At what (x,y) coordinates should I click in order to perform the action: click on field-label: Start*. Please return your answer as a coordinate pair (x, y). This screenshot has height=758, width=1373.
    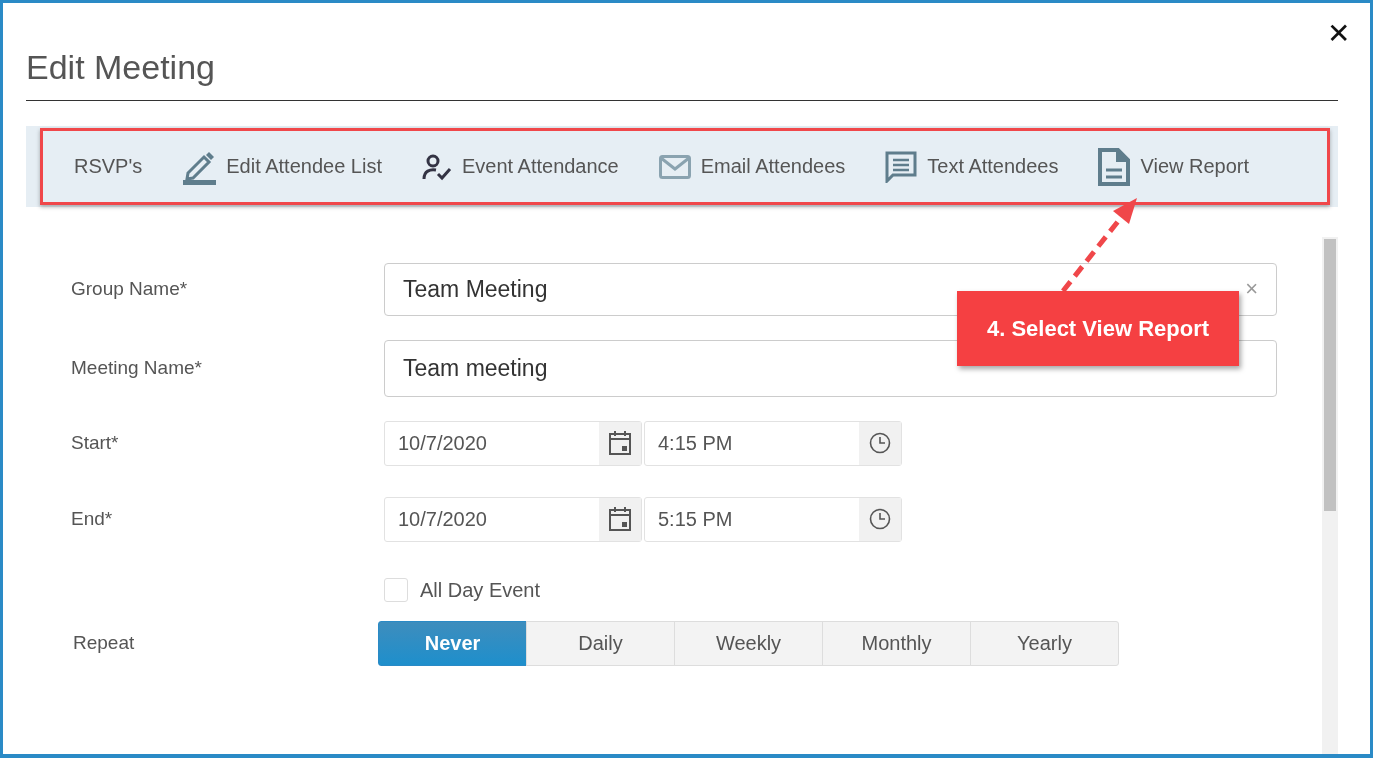
    Looking at the image, I should click on (95, 443).